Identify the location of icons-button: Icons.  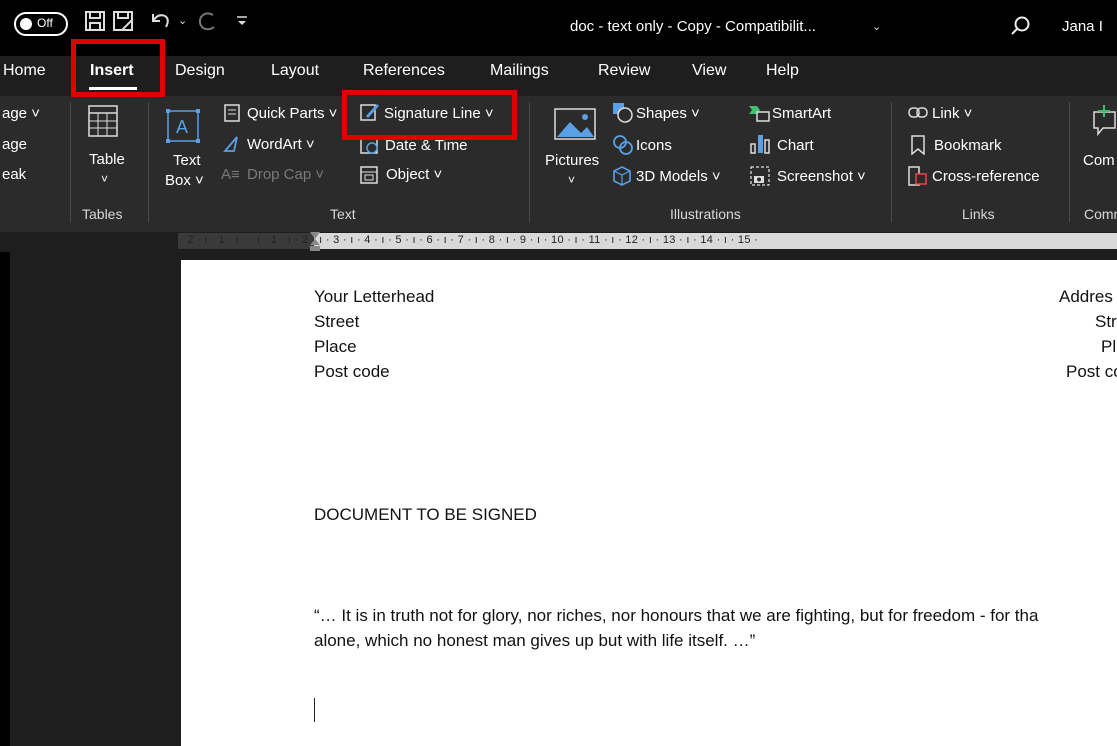
(654, 145).